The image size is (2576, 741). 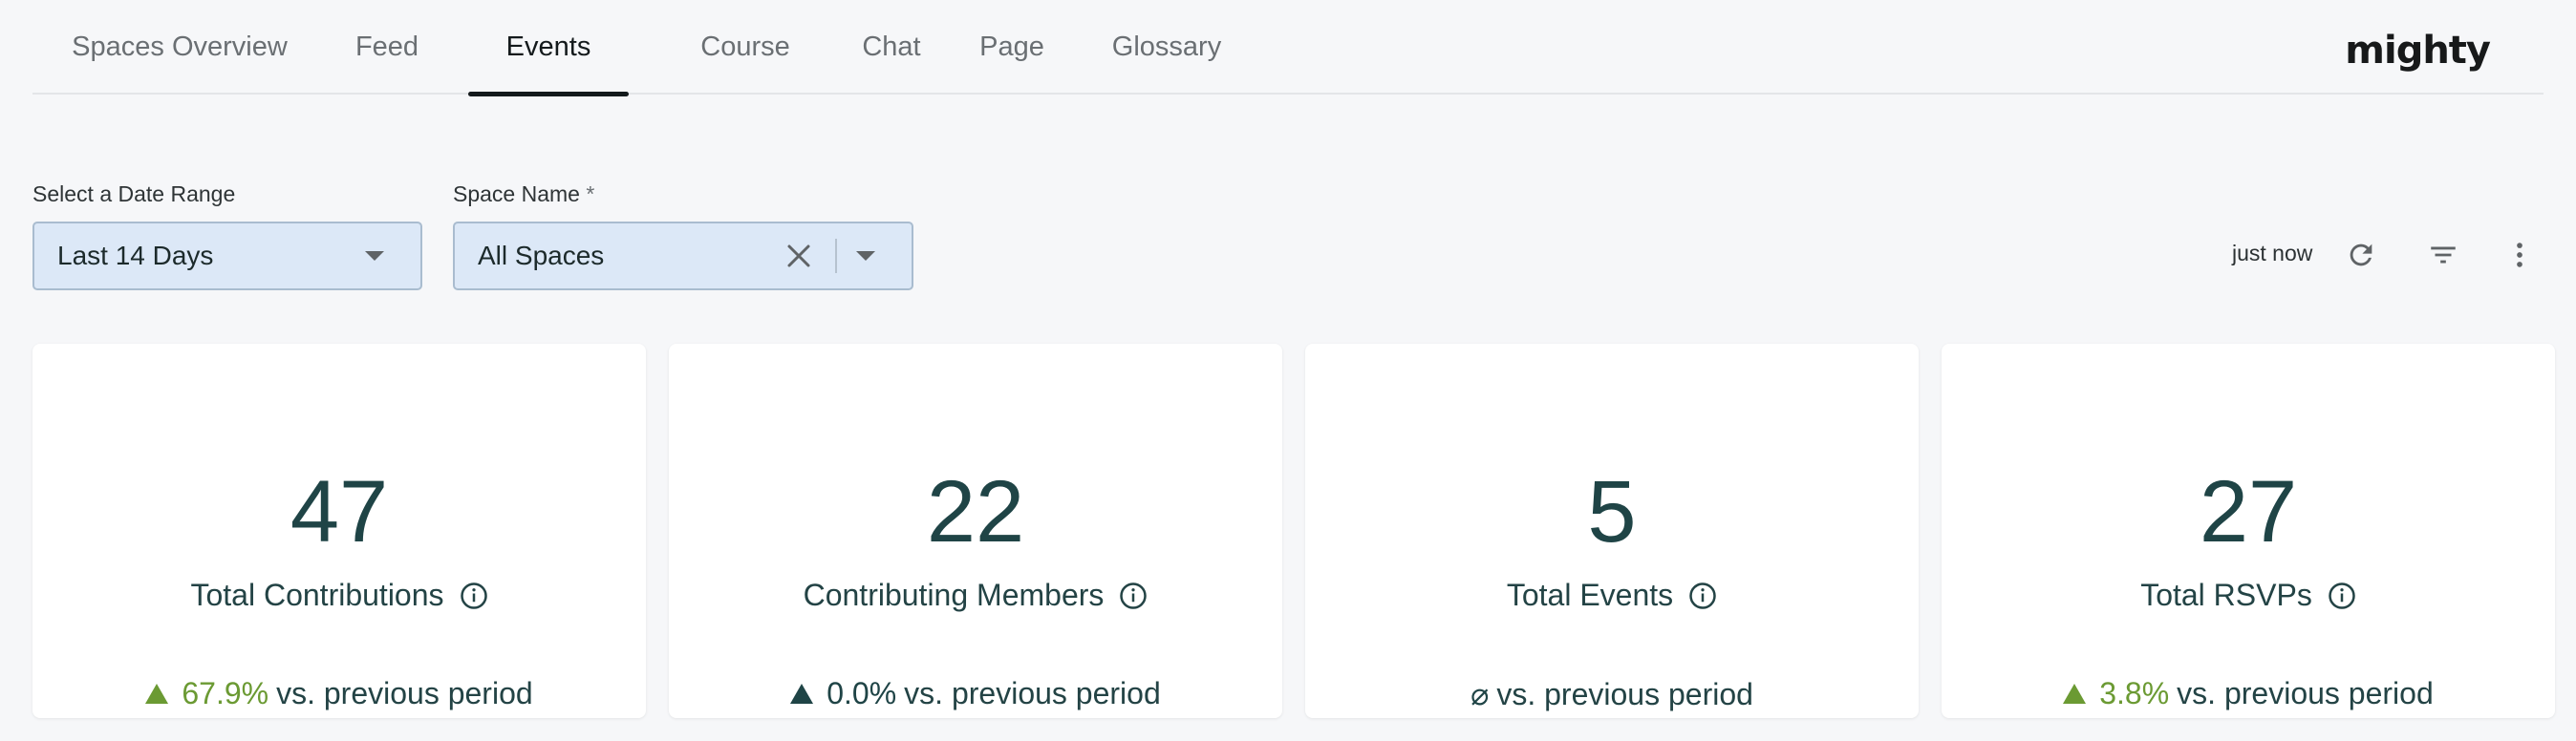 I want to click on metric-label: Total Events, so click(x=1612, y=595).